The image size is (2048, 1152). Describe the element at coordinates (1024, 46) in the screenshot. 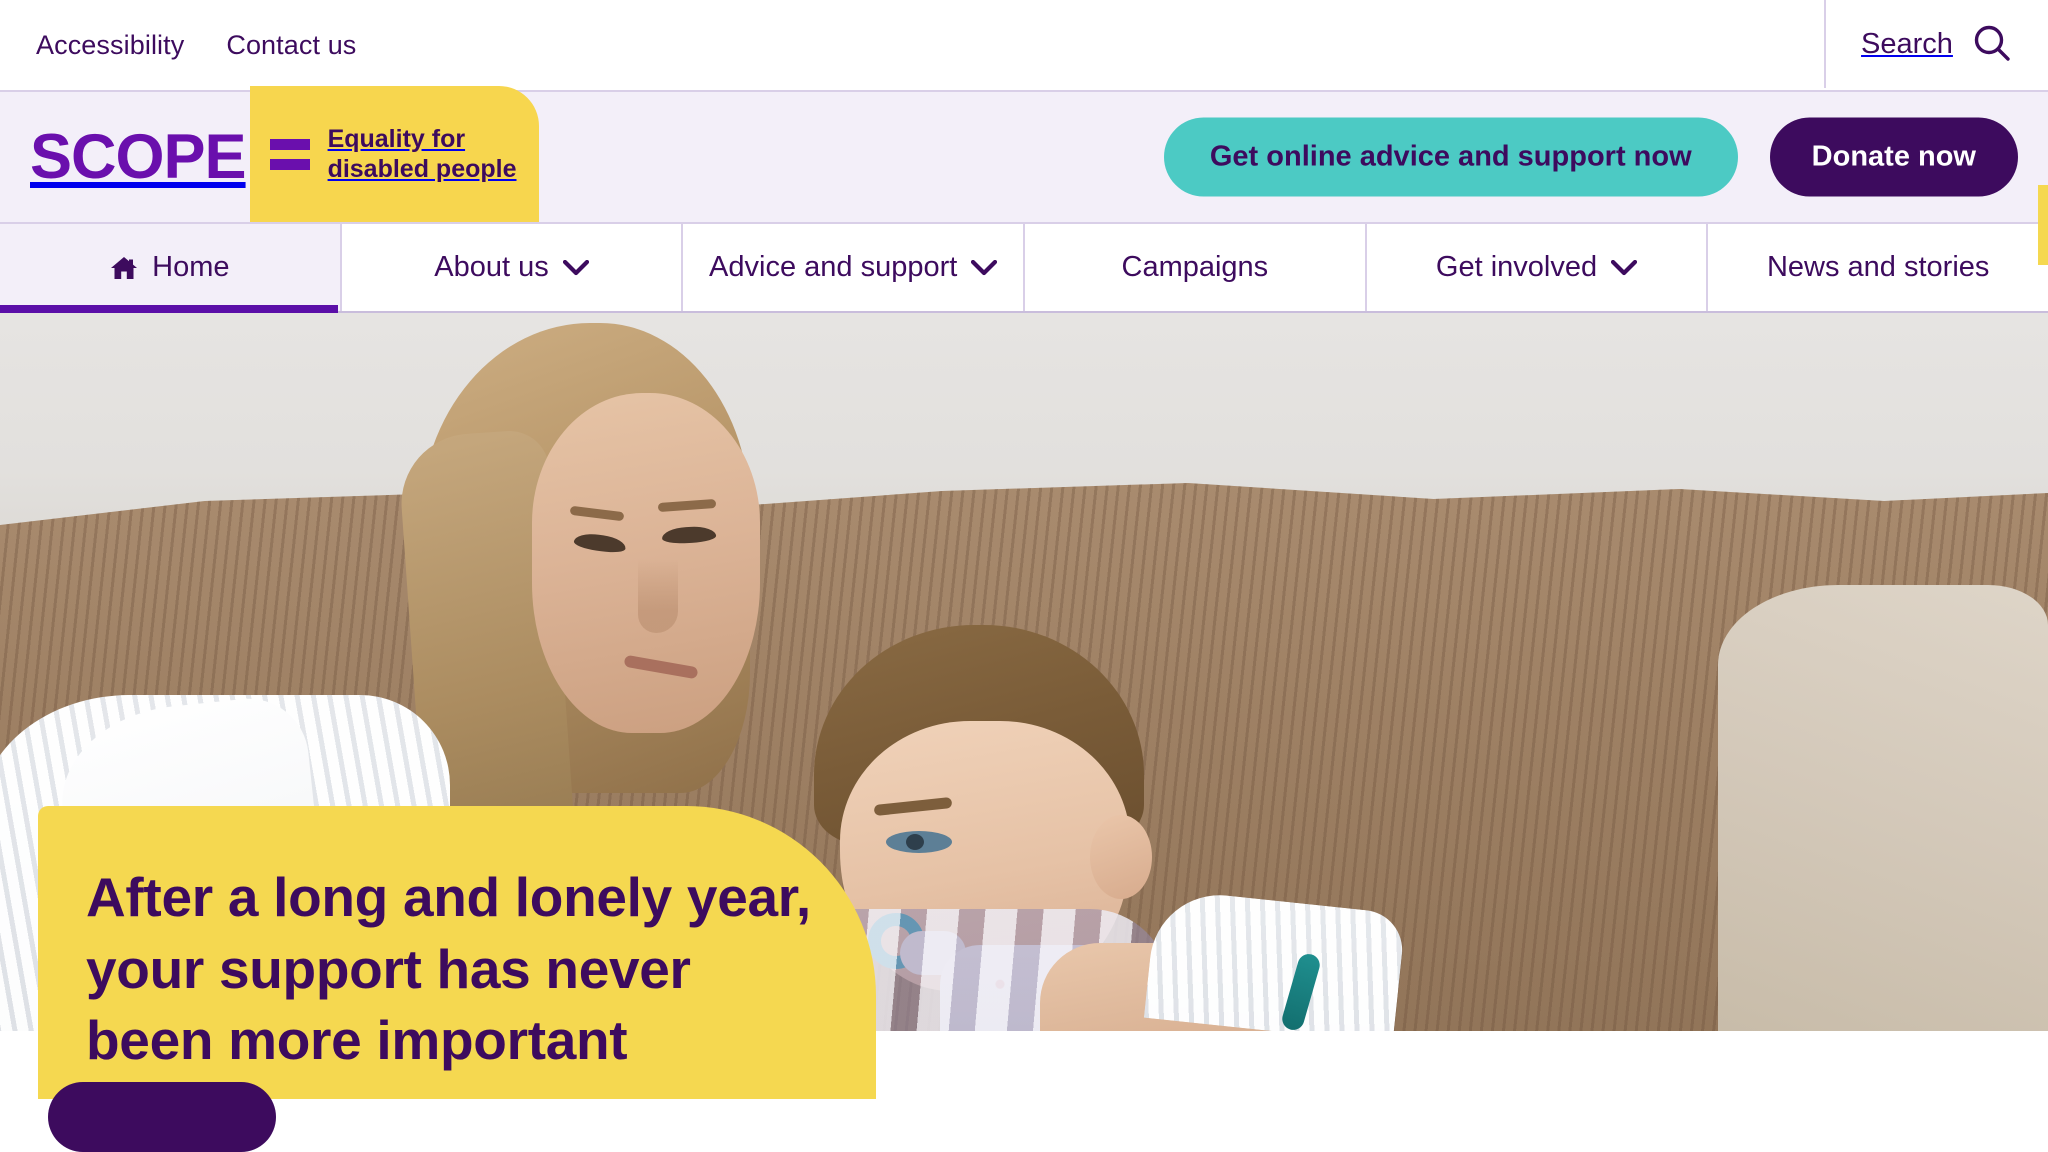

I see `utility-bar: Accessibility Contact us Search` at that location.